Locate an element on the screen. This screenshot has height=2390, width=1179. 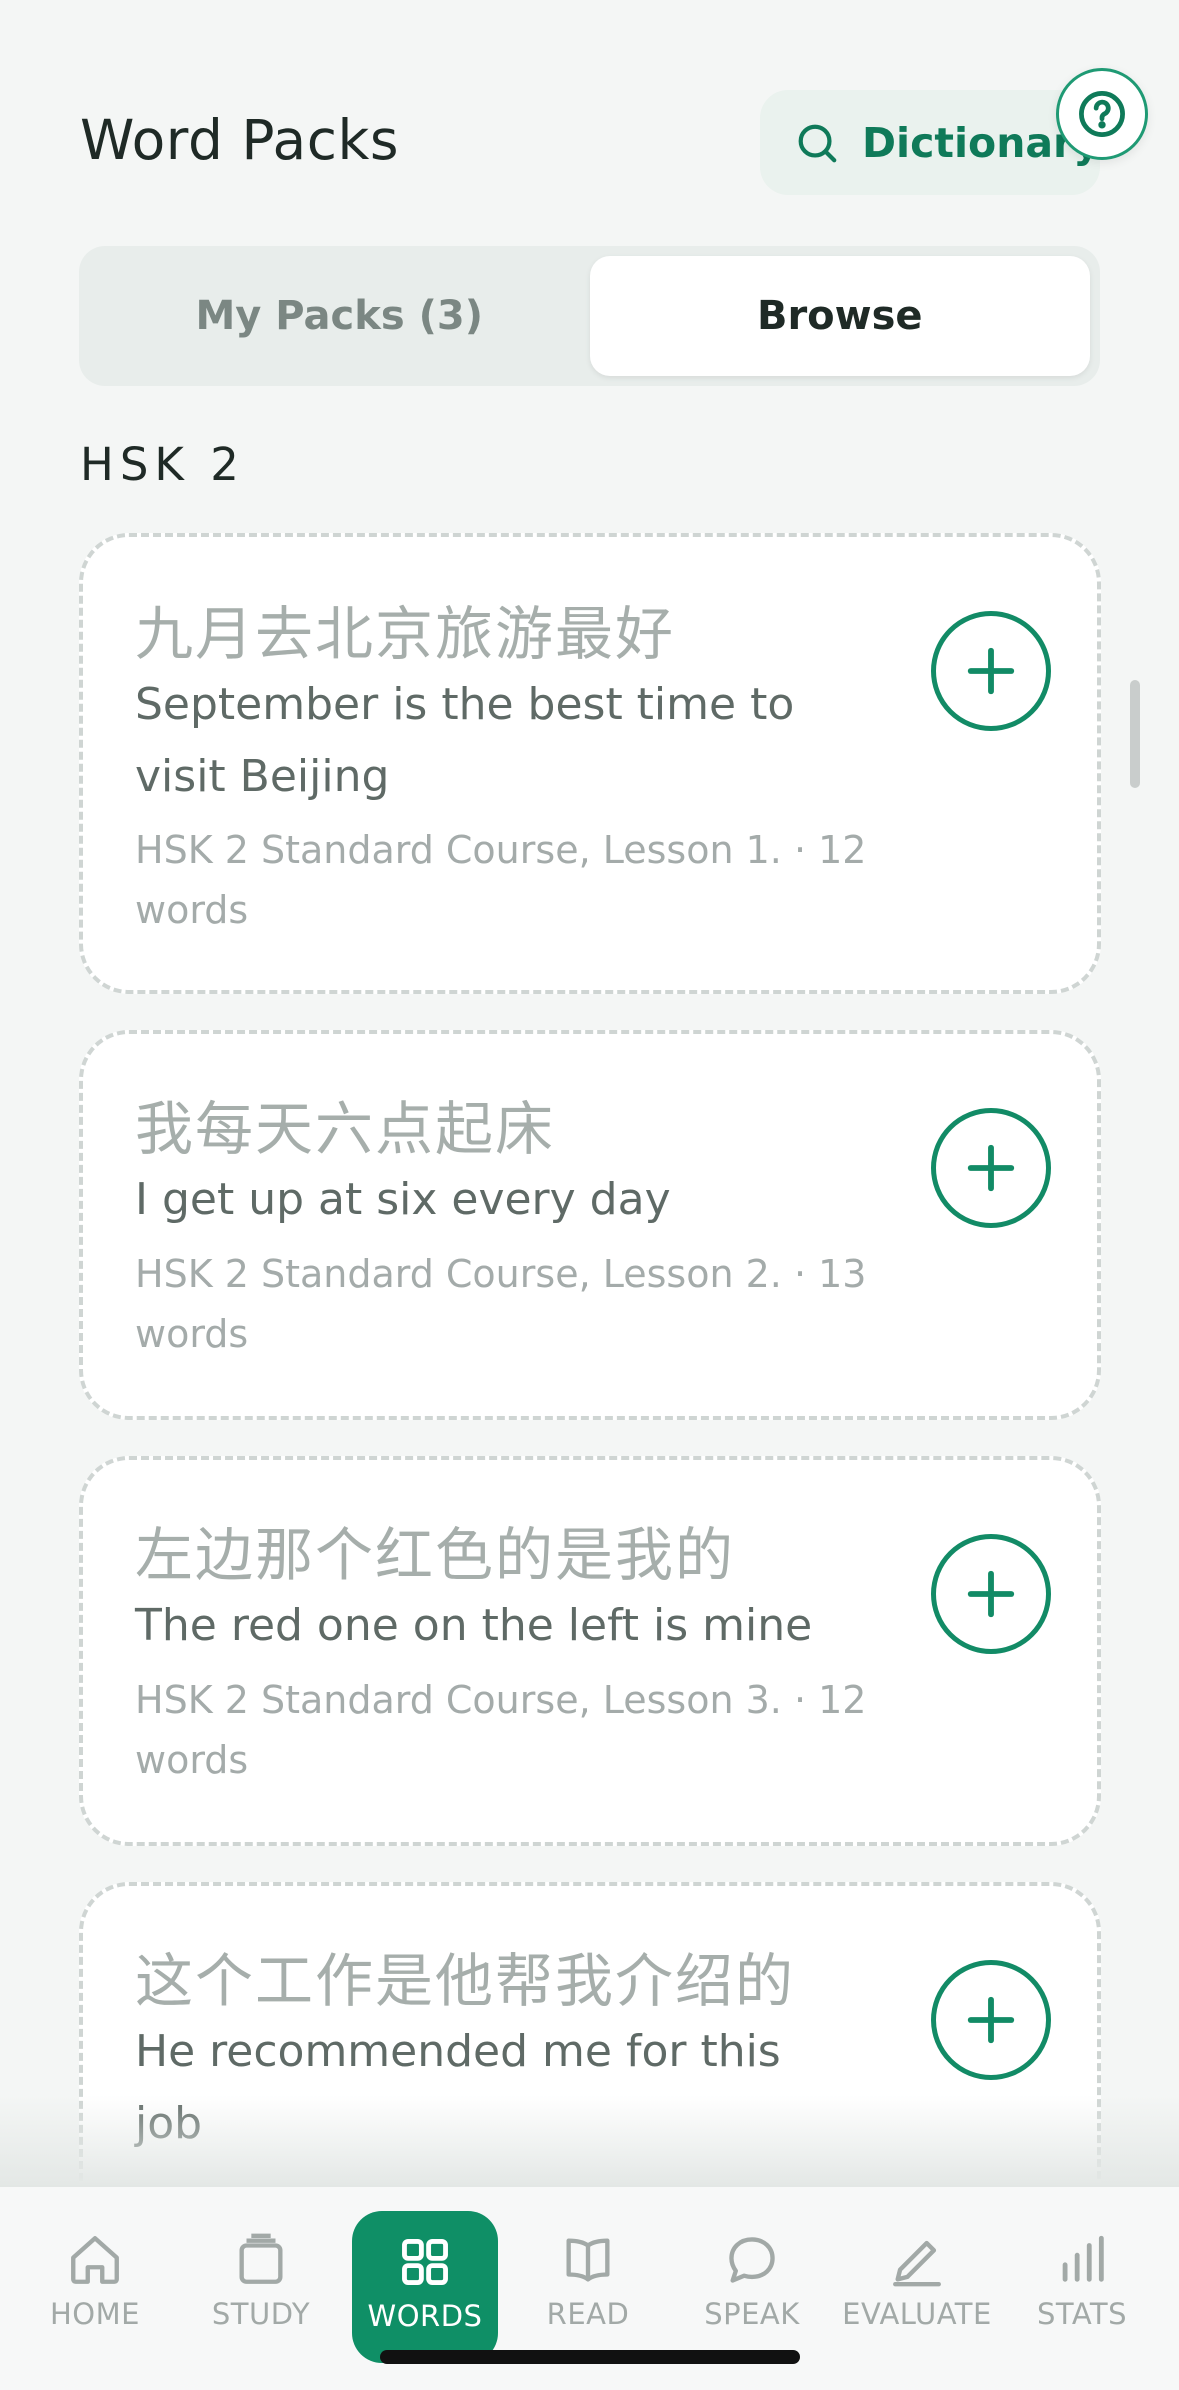
tab-read: READ is located at coordinates (588, 2279).